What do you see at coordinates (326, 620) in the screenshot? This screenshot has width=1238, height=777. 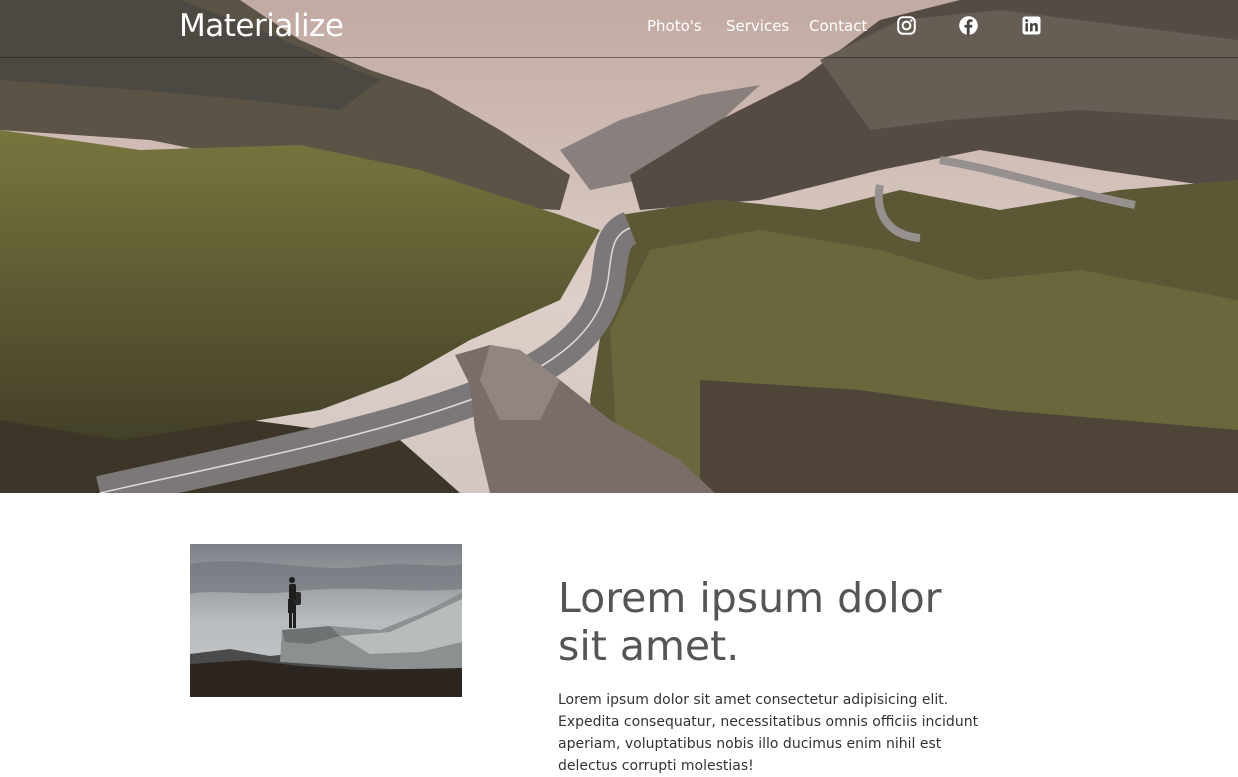 I see `hiker-image` at bounding box center [326, 620].